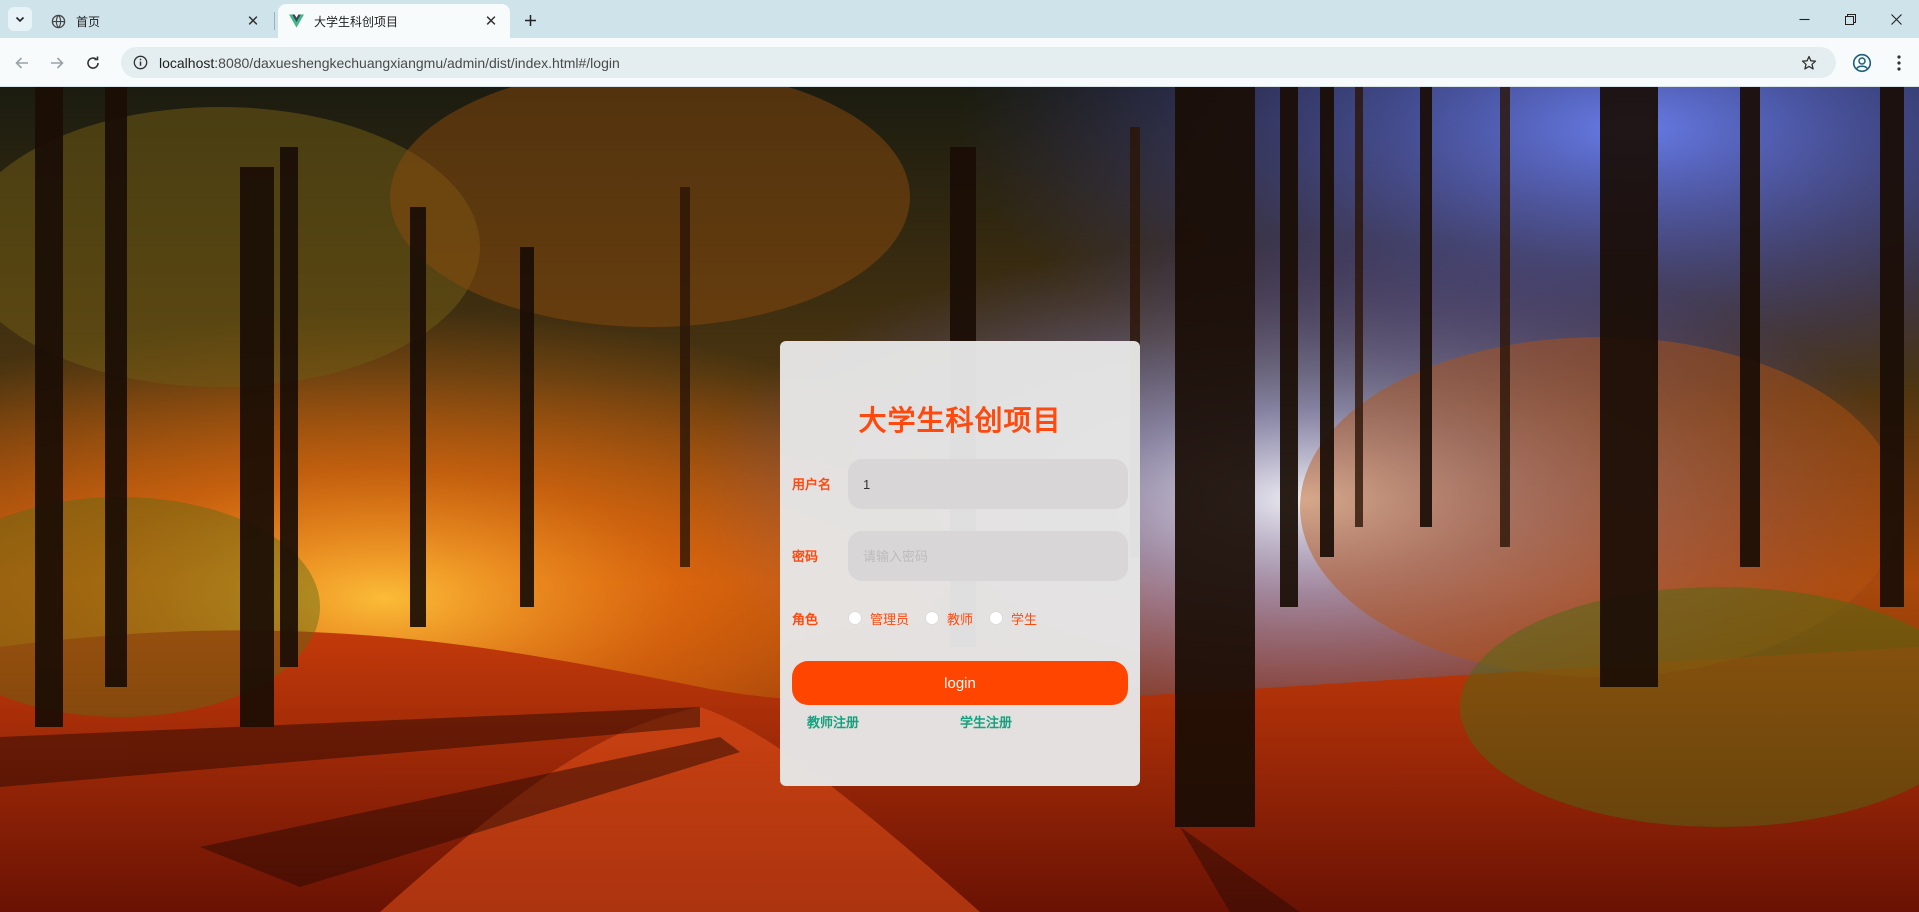  I want to click on close-window-button, so click(1896, 19).